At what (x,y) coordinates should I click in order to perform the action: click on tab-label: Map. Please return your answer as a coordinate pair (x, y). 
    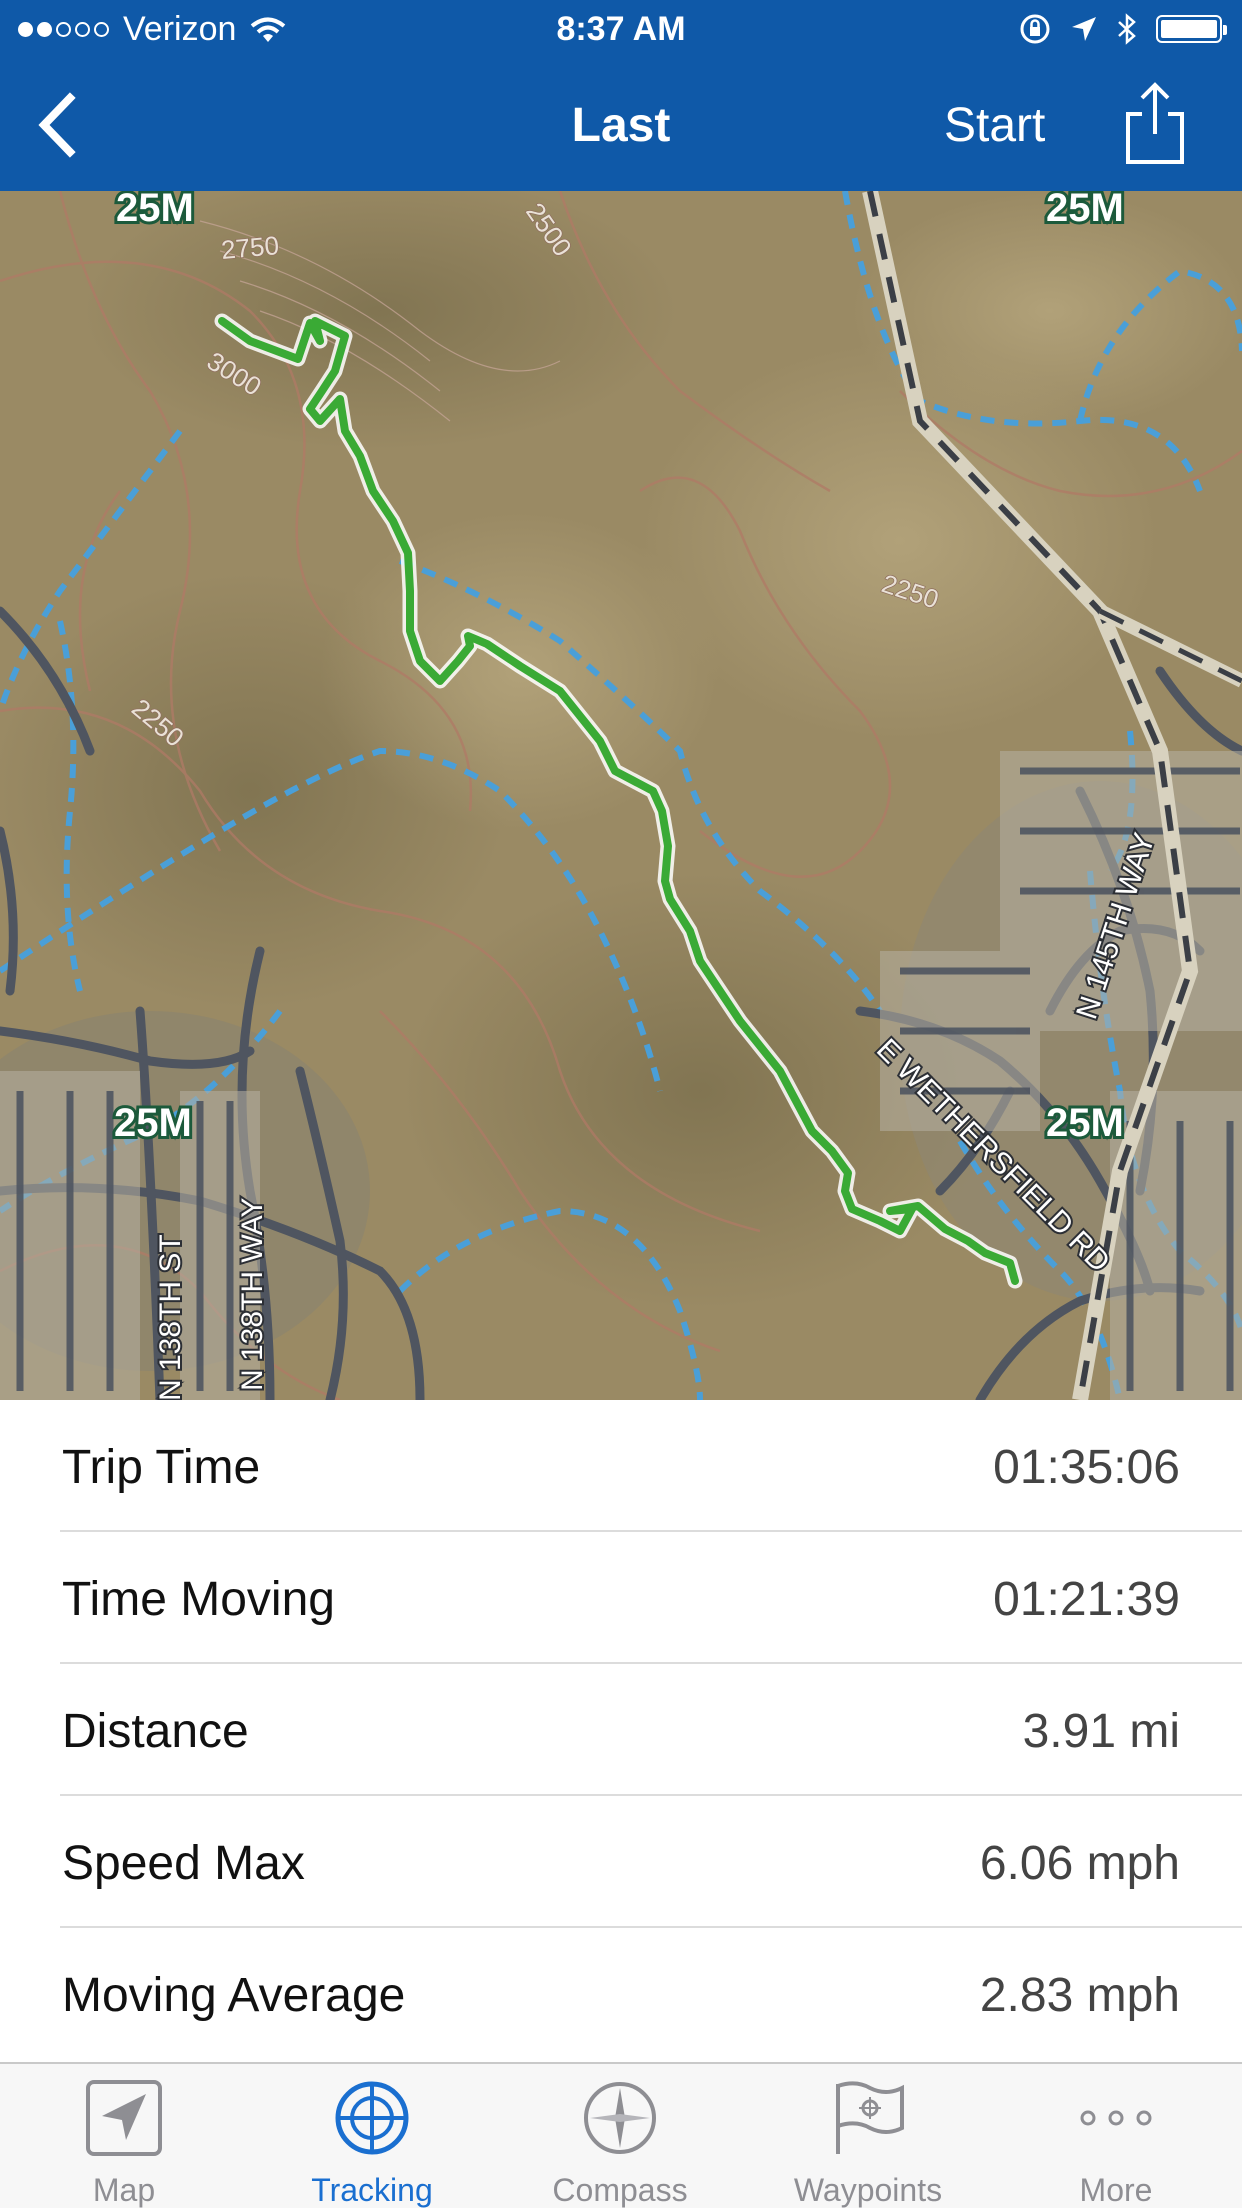
    Looking at the image, I should click on (124, 2190).